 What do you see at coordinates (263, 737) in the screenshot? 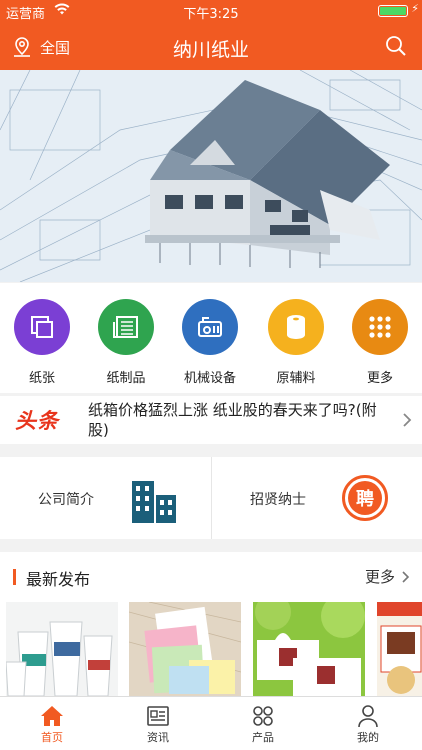
I see `tab-label: 产品` at bounding box center [263, 737].